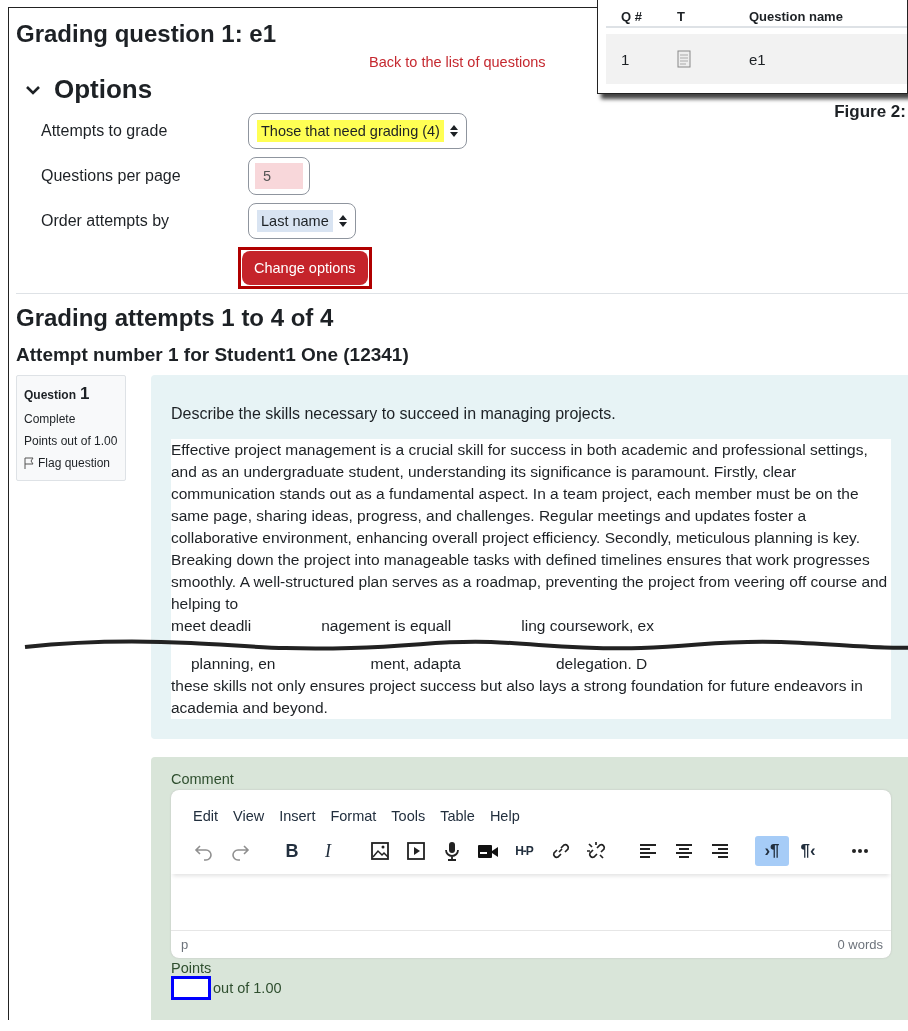 This screenshot has width=908, height=1031. I want to click on menu-item: Table, so click(457, 816).